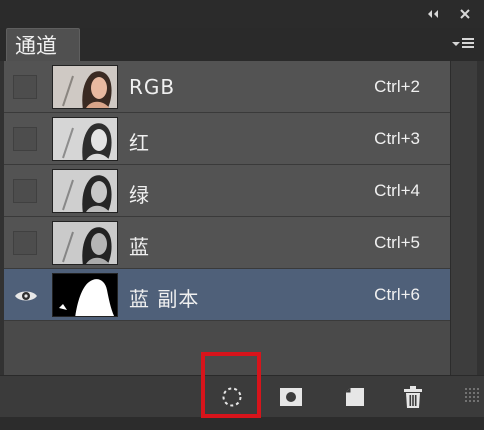  I want to click on channel-shortcut: Ctrl+6, so click(397, 294).